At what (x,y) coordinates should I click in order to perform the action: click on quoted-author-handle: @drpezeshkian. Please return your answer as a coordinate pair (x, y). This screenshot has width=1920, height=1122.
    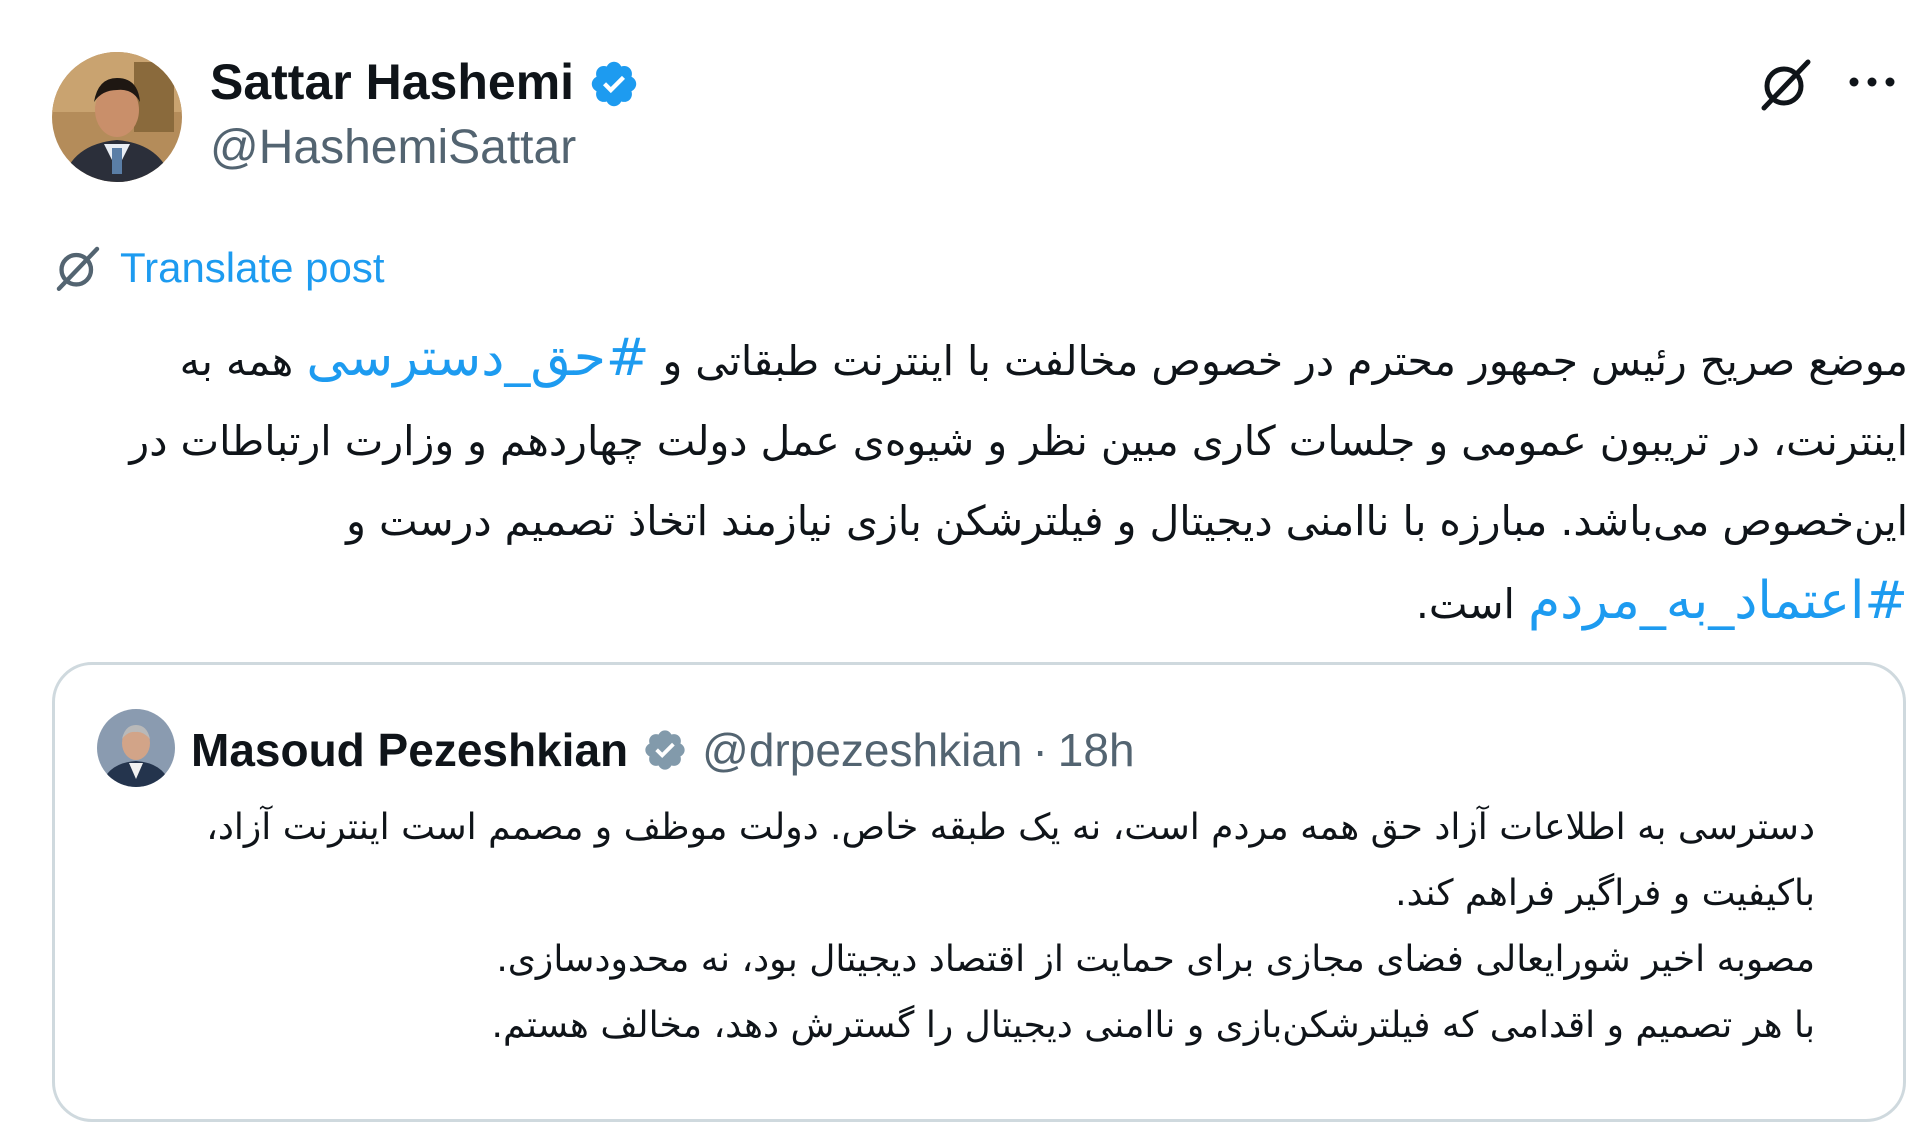
    Looking at the image, I should click on (862, 750).